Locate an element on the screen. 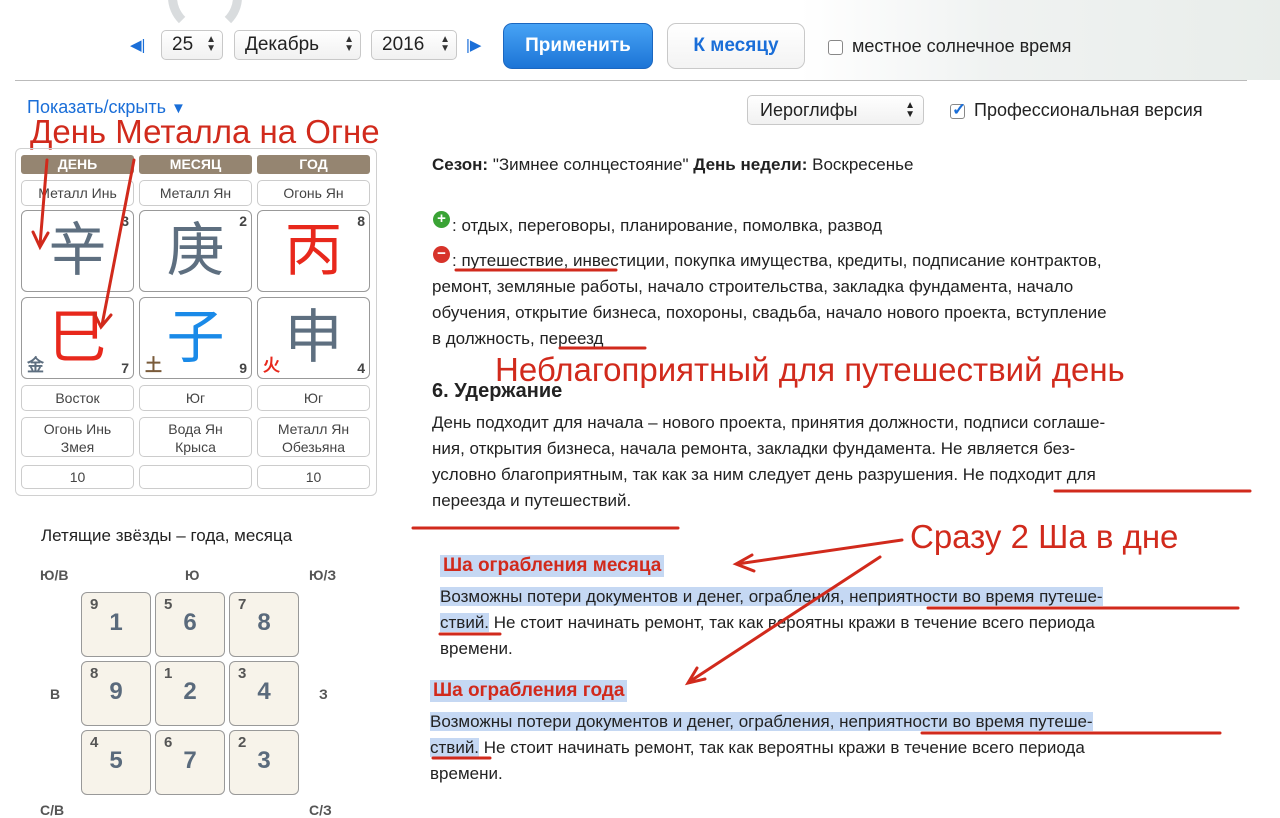 Image resolution: width=1280 pixels, height=818 pixels. arrow-to-branch-day is located at coordinates (118, 242).